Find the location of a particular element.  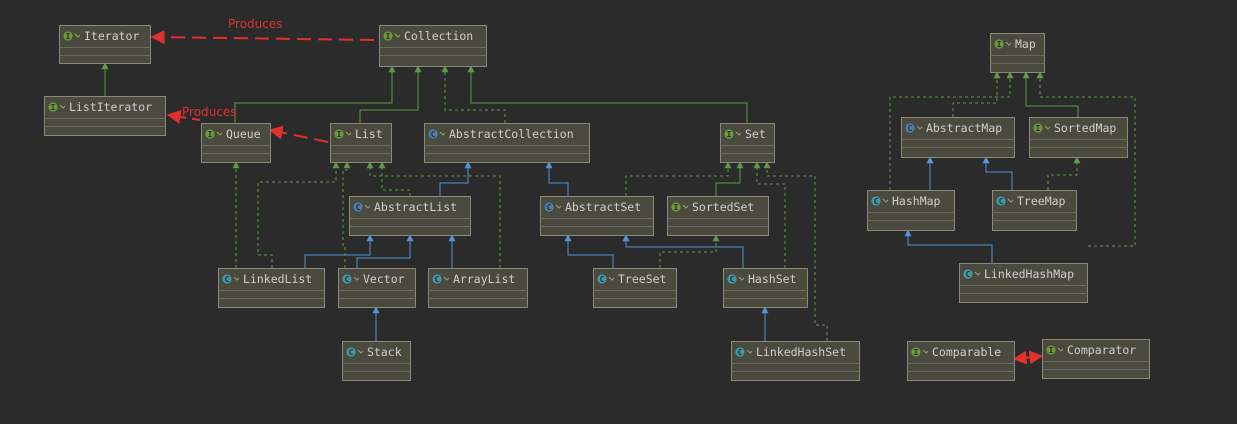

class-node-array-list: C ArrayList is located at coordinates (478, 288).